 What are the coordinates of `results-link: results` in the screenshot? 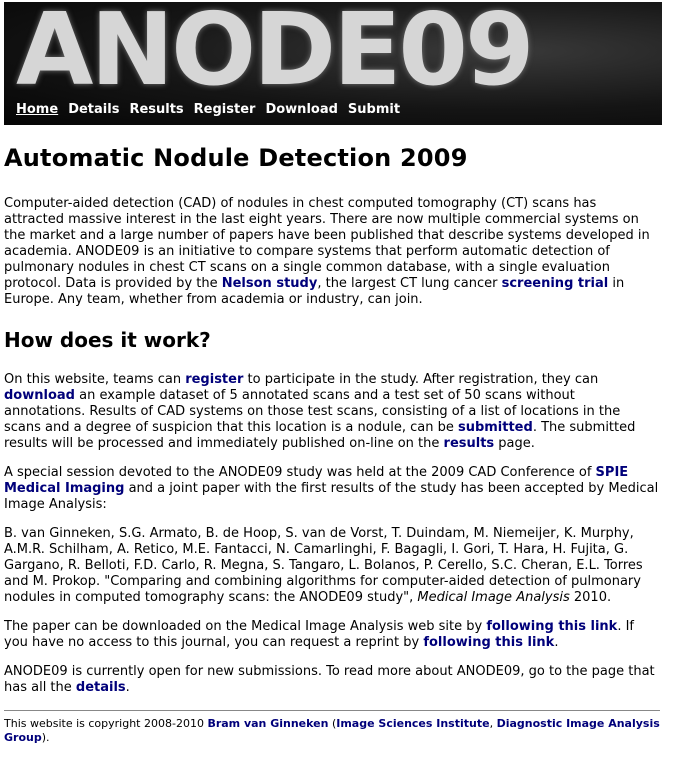 It's located at (469, 443).